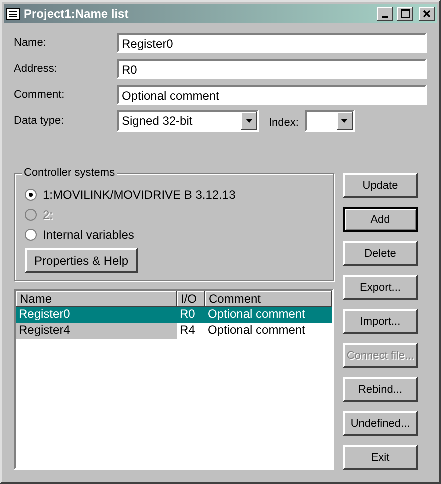 This screenshot has height=484, width=441. I want to click on maximize-button, so click(405, 13).